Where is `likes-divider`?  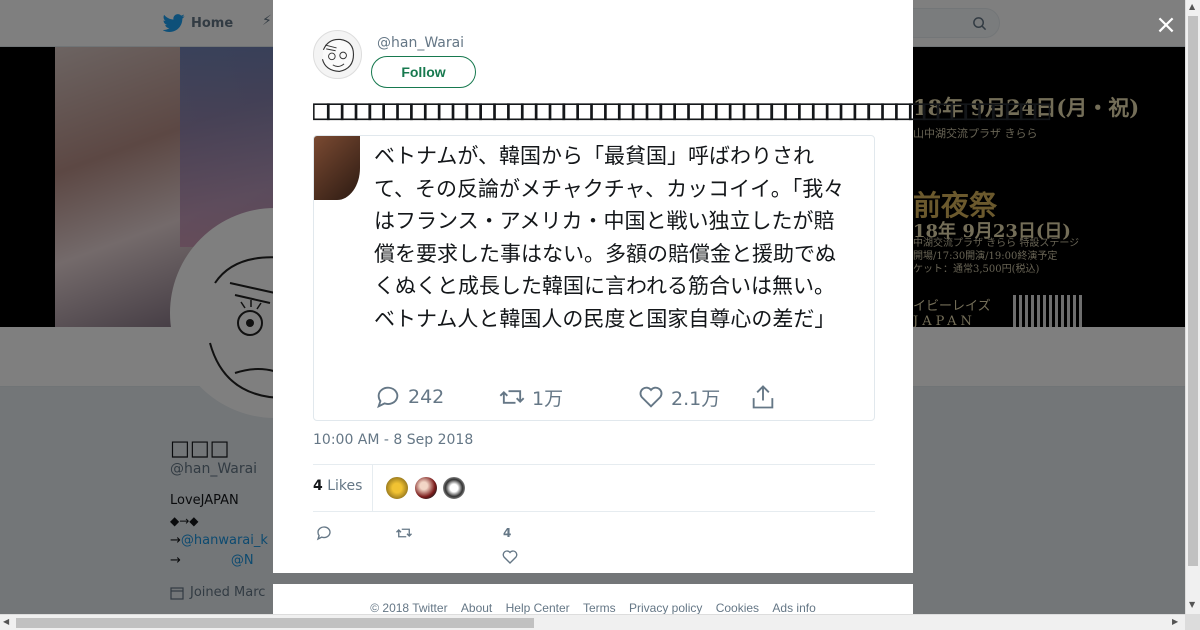 likes-divider is located at coordinates (372, 488).